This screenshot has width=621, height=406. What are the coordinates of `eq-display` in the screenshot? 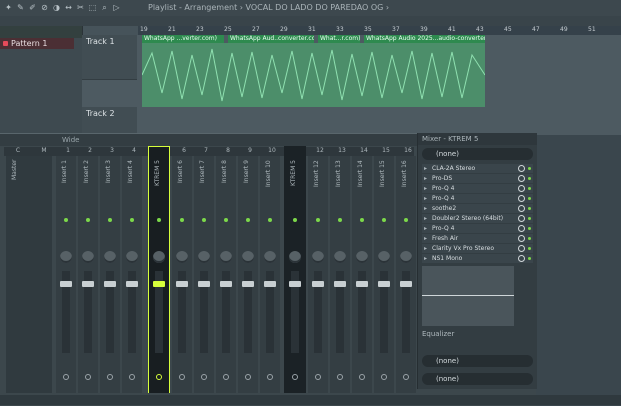 It's located at (468, 296).